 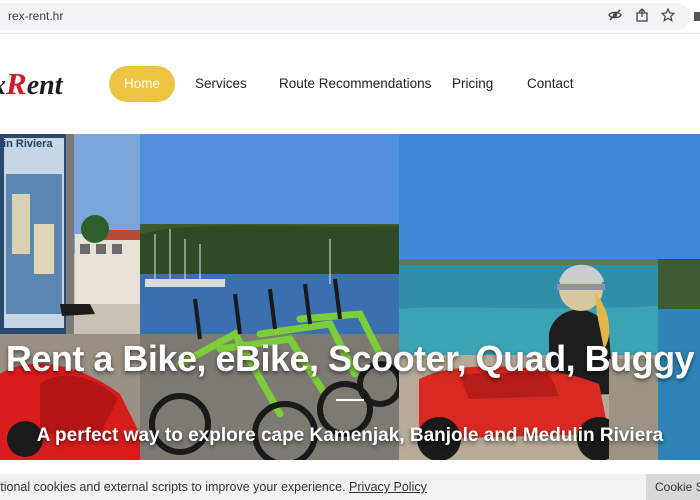 I want to click on share-icon, so click(x=642, y=15).